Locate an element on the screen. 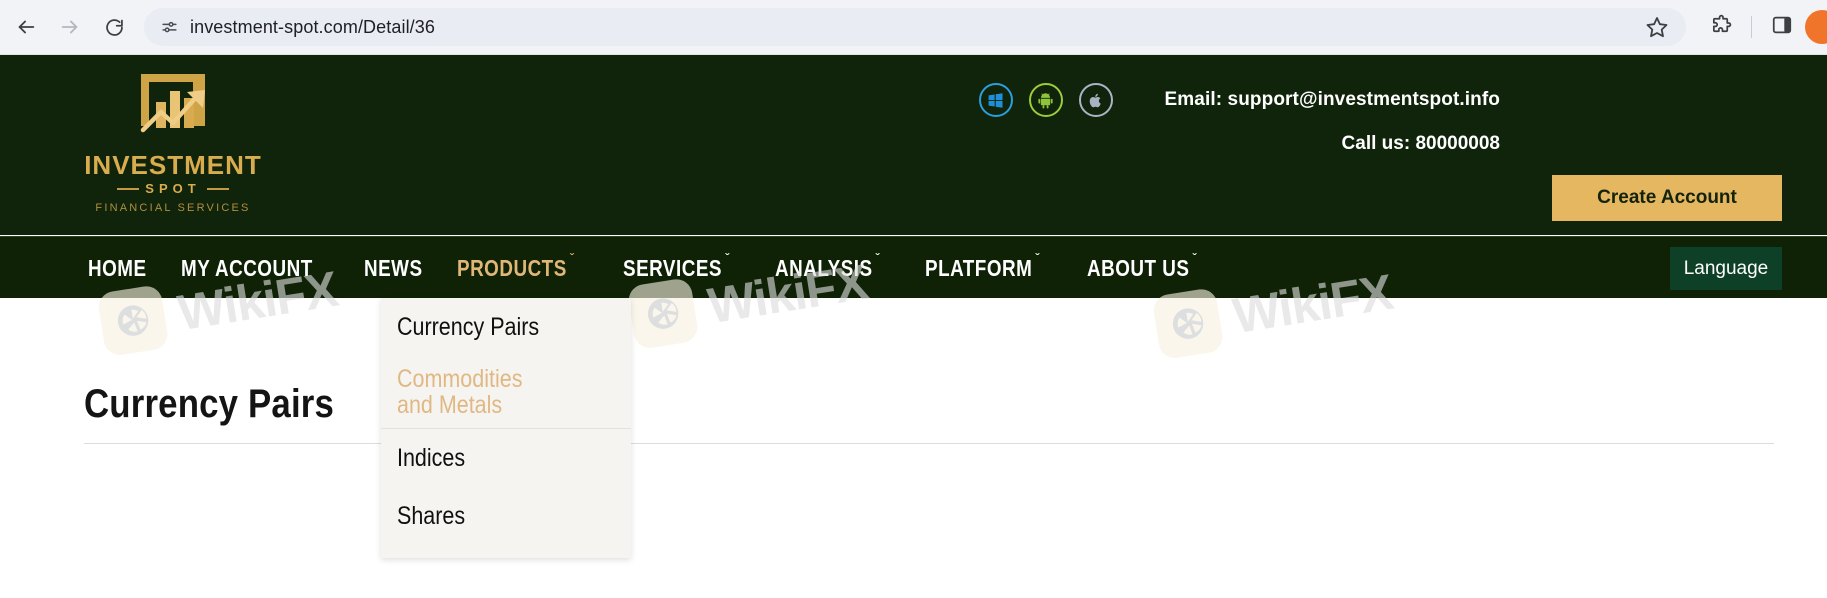  nav-item-label: NEWS is located at coordinates (393, 267).